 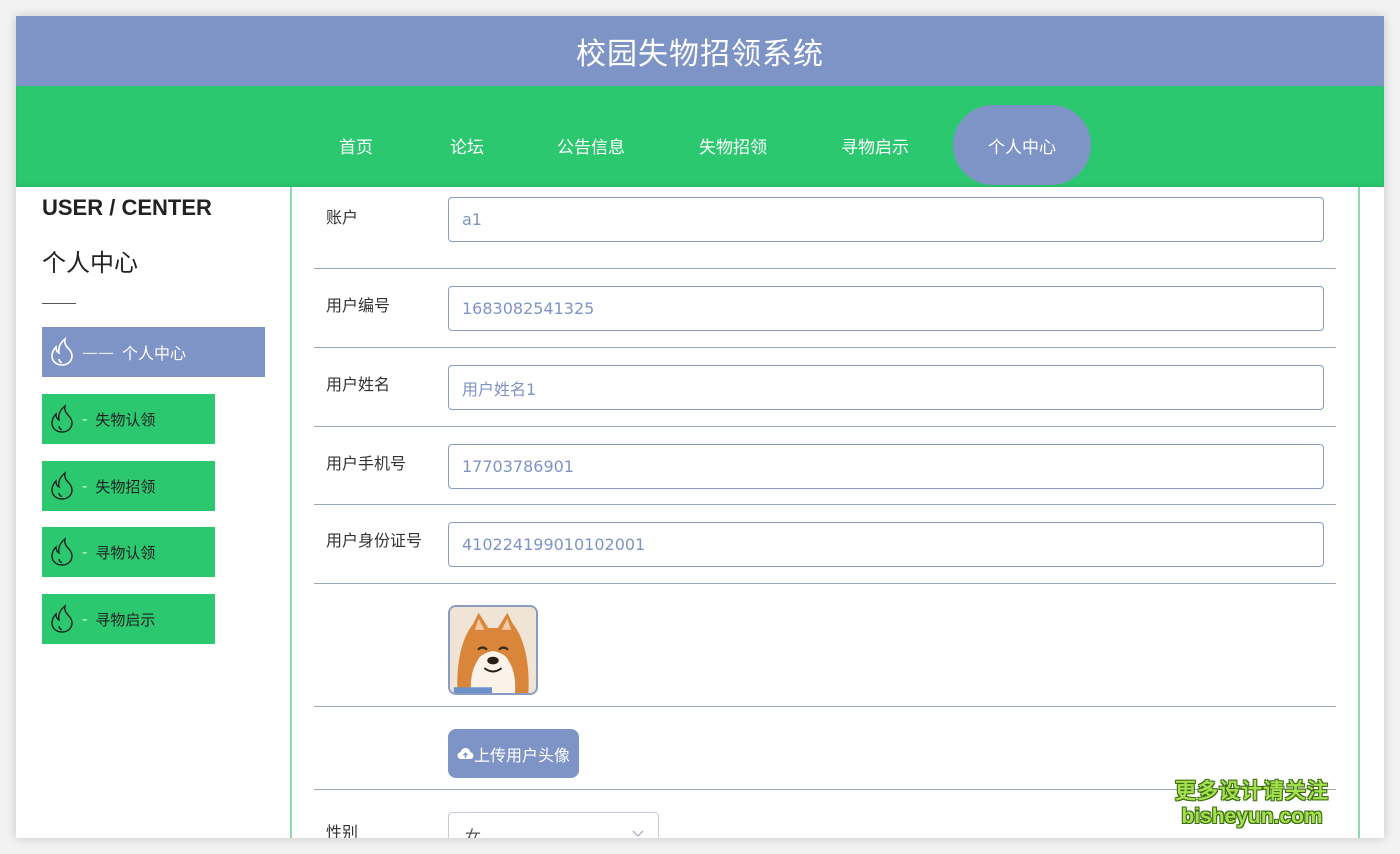 I want to click on sidebar-item-search-notice: - 寻物启示, so click(x=128, y=619).